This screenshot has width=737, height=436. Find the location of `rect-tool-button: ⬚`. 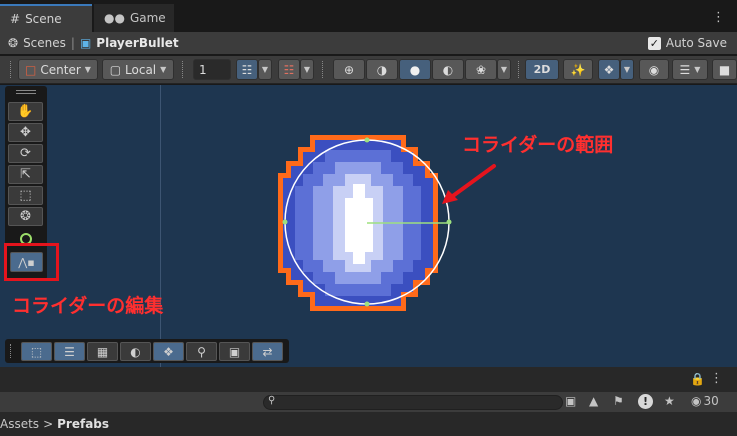

rect-tool-button: ⬚ is located at coordinates (25, 195).